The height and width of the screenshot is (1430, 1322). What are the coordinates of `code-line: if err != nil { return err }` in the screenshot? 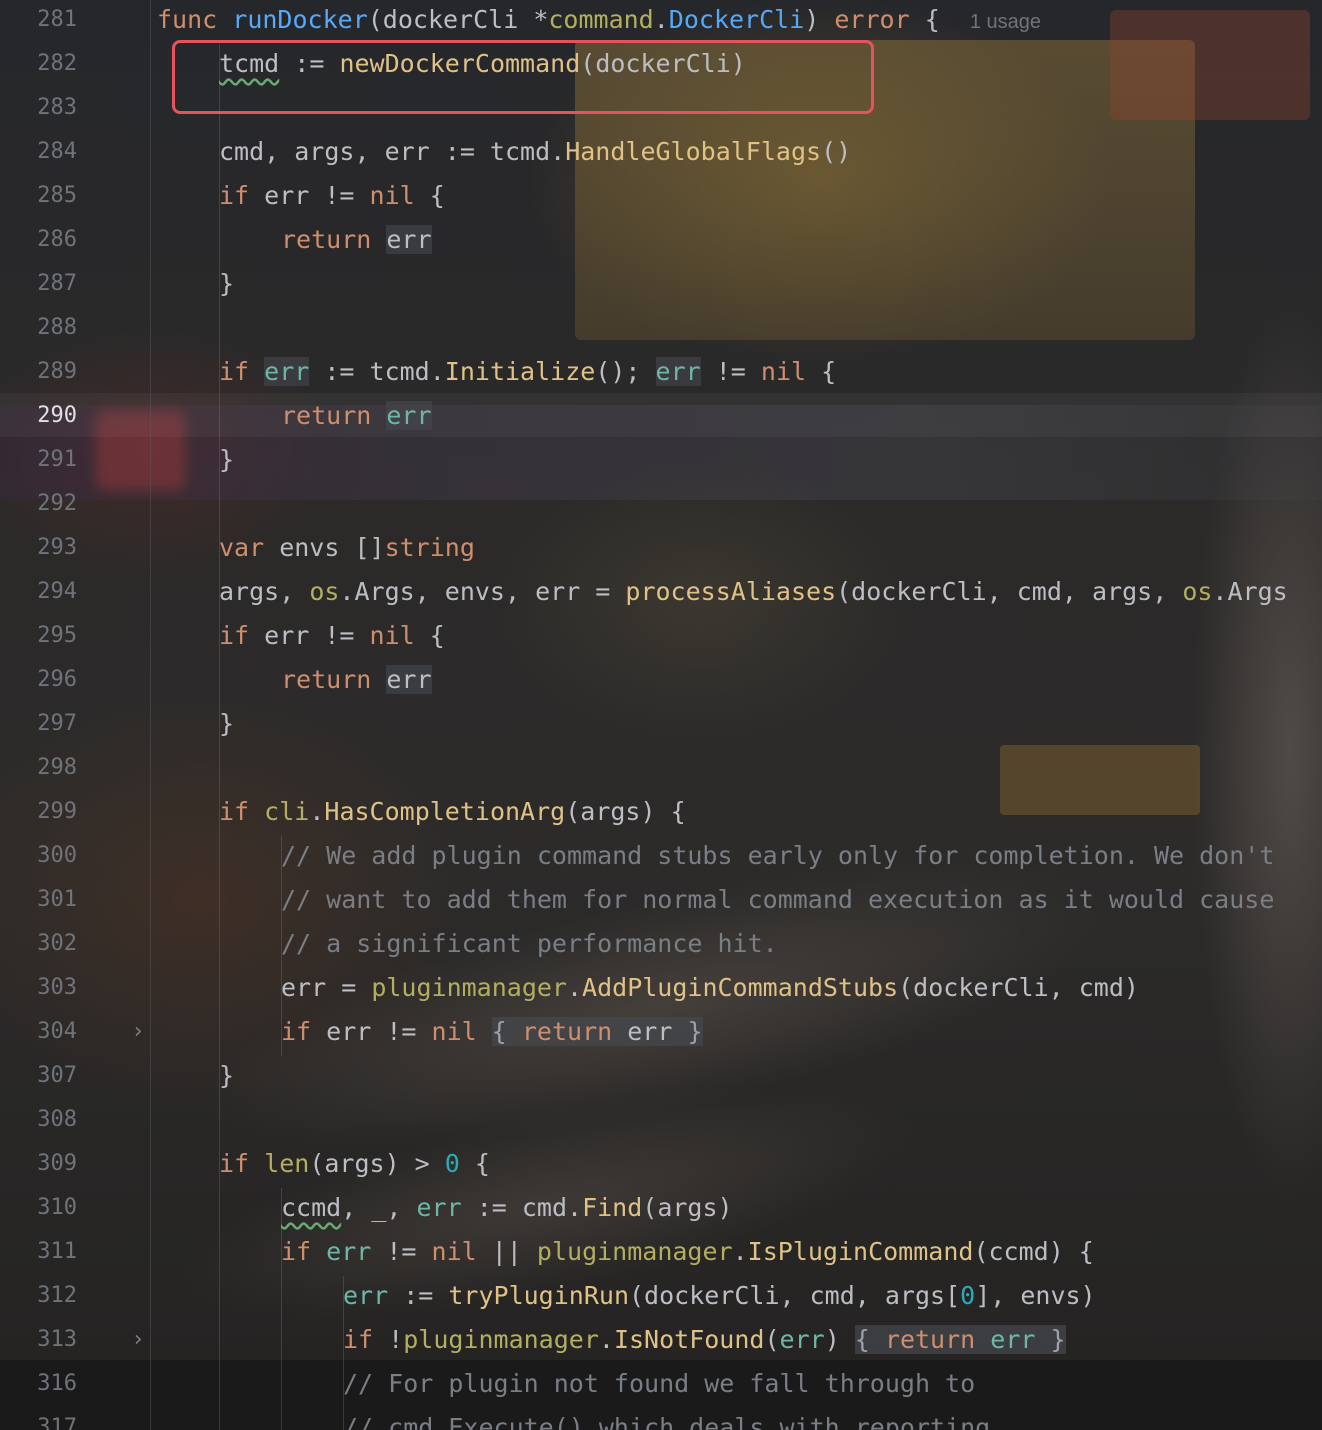 It's located at (492, 1032).